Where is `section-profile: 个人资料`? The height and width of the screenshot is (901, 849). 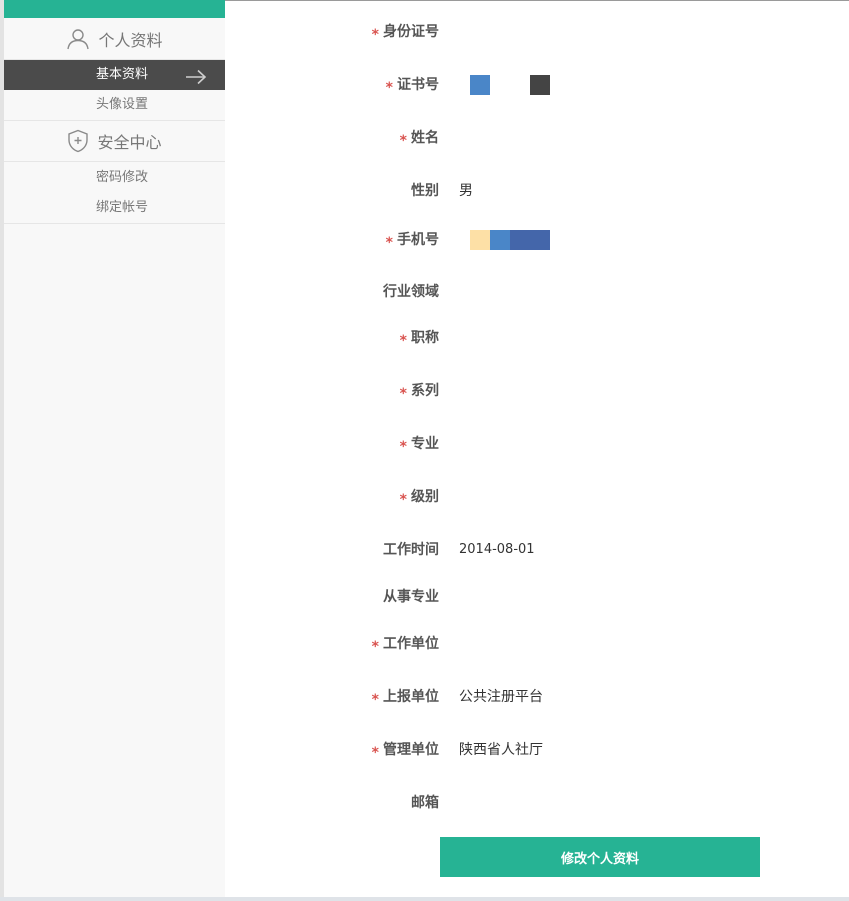
section-profile: 个人资料 is located at coordinates (114, 39).